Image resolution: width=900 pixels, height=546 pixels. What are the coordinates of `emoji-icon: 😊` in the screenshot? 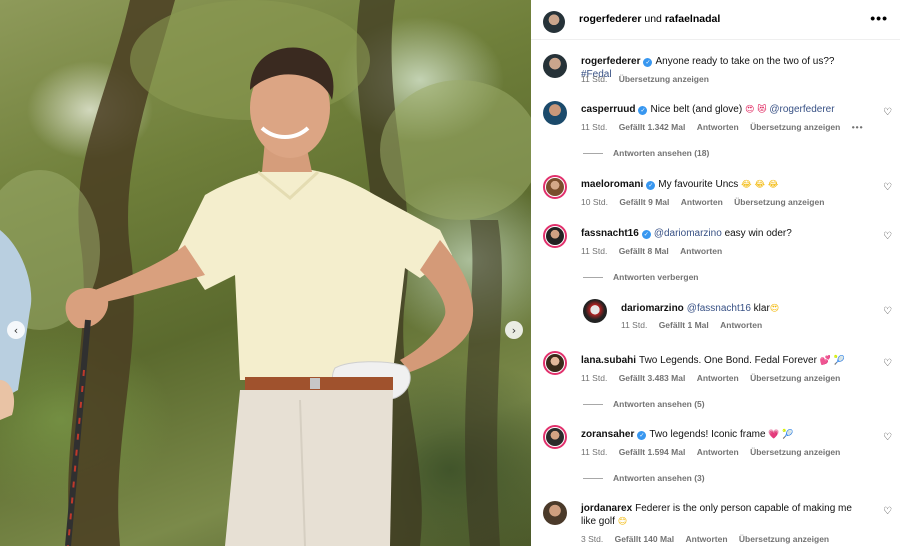 It's located at (622, 522).